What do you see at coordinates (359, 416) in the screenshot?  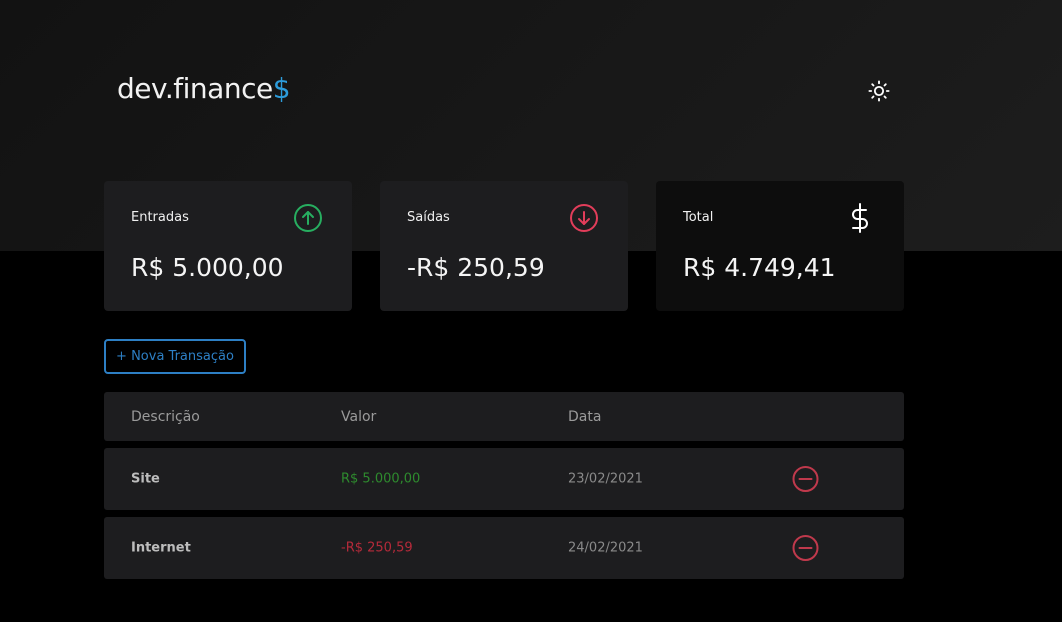 I see `header-amount: Valor` at bounding box center [359, 416].